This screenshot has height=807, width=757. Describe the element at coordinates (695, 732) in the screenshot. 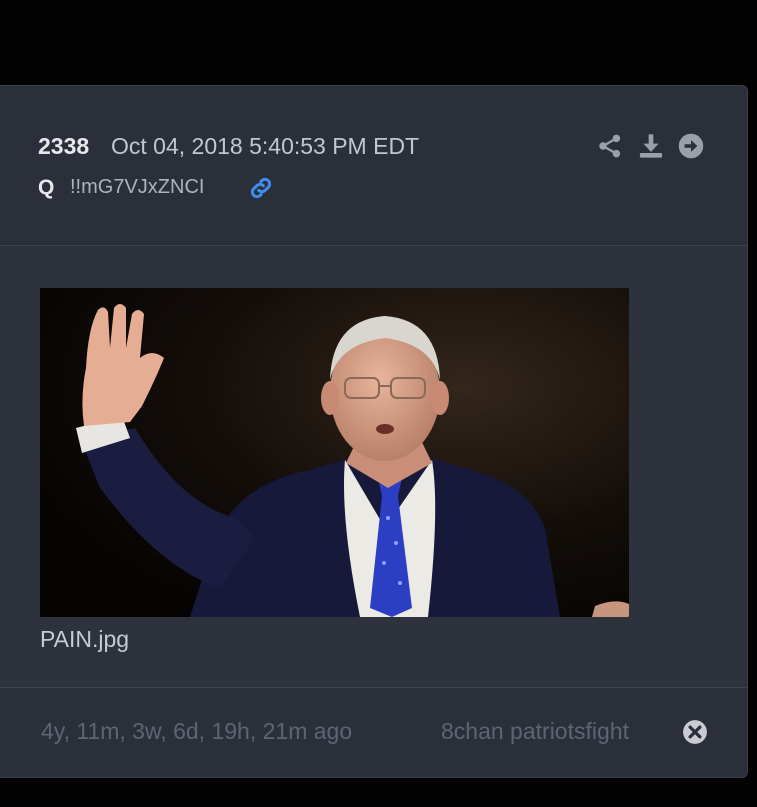

I see `close-circle-icon` at that location.